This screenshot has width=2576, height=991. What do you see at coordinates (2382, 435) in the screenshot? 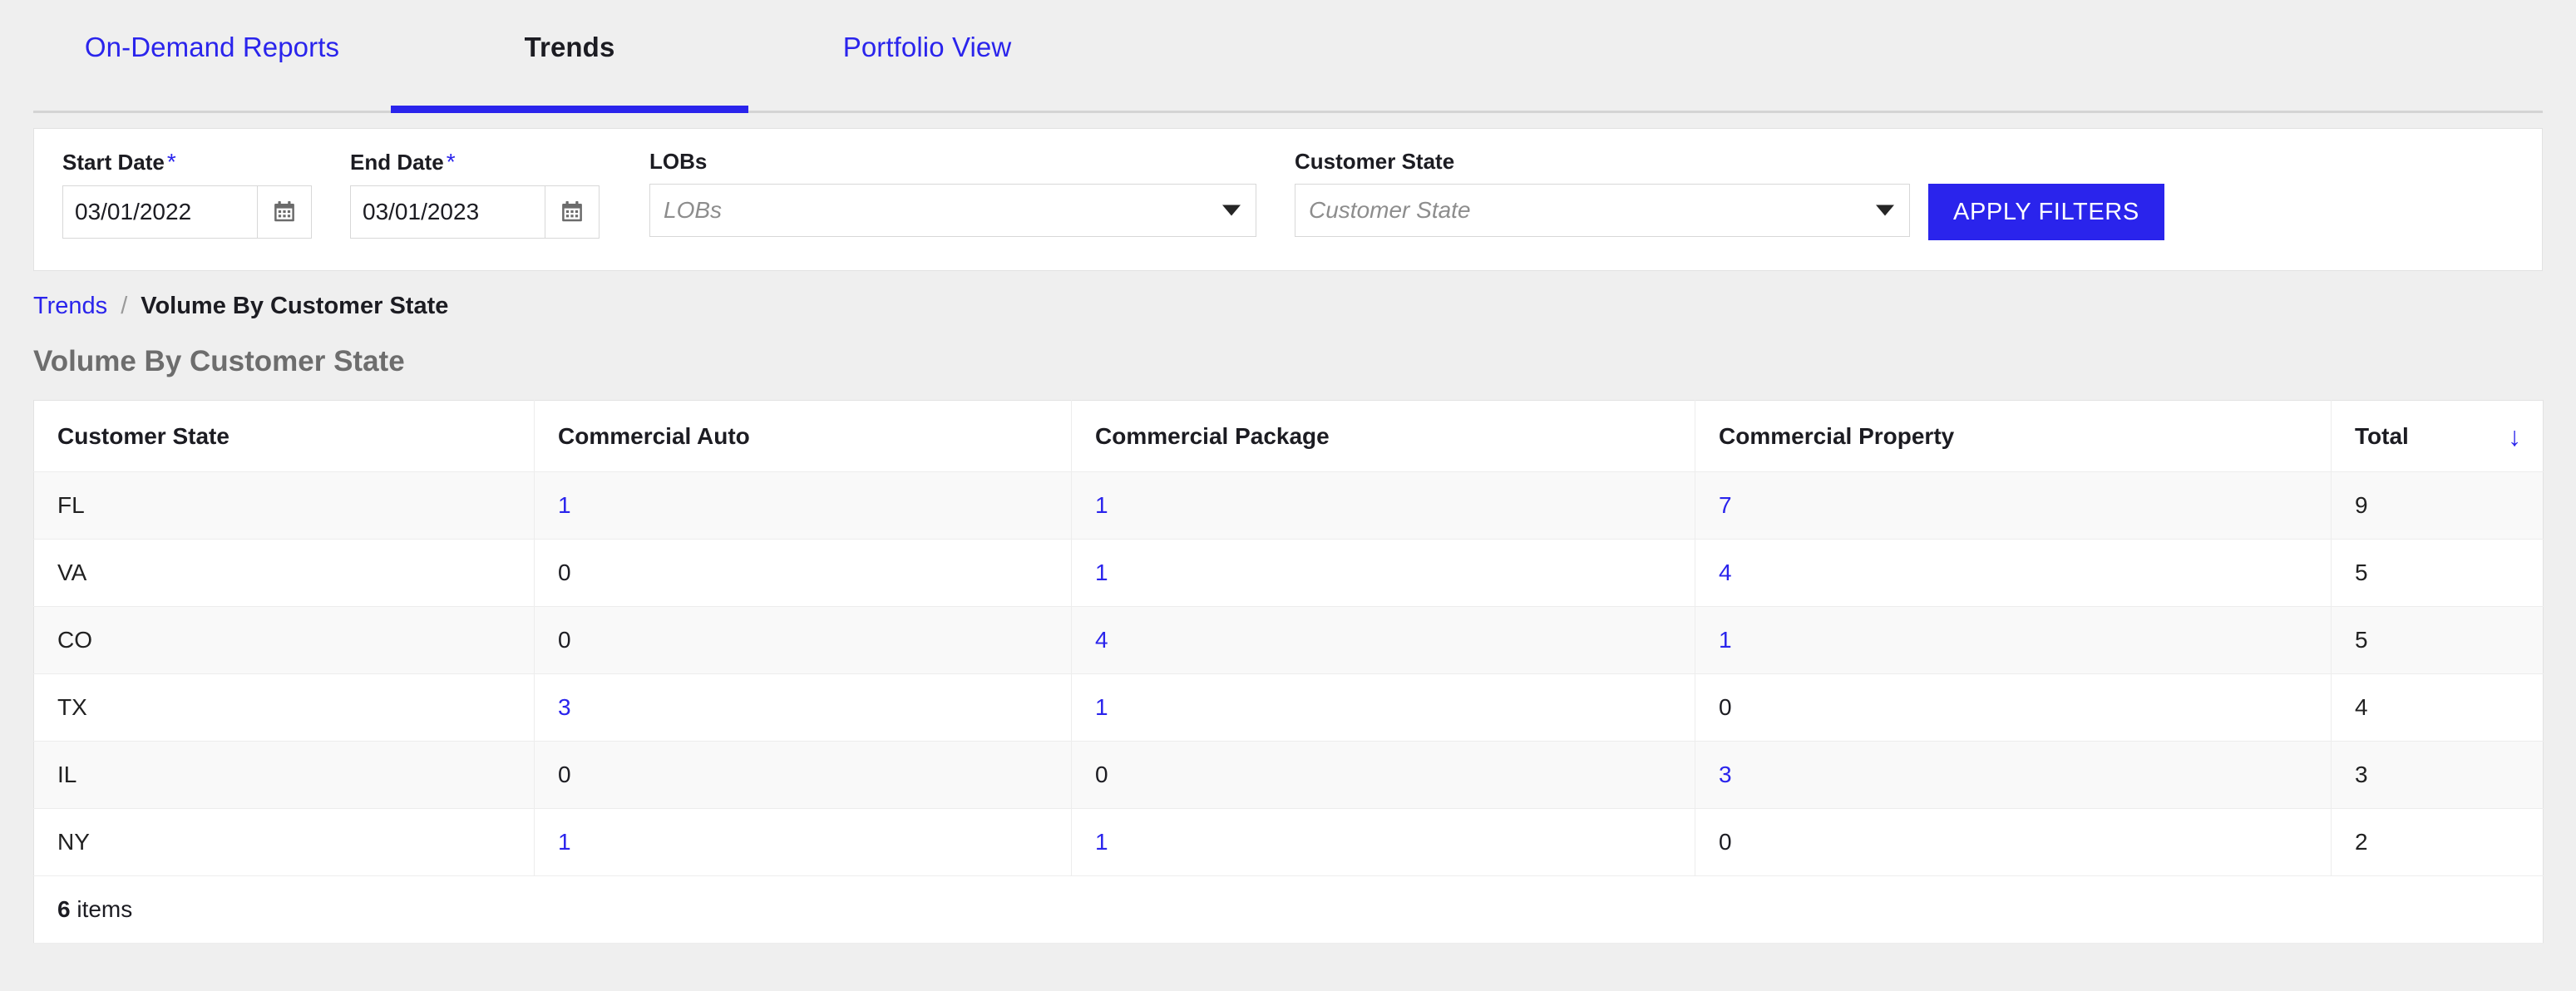
I see `column-header-total-label: Total` at bounding box center [2382, 435].